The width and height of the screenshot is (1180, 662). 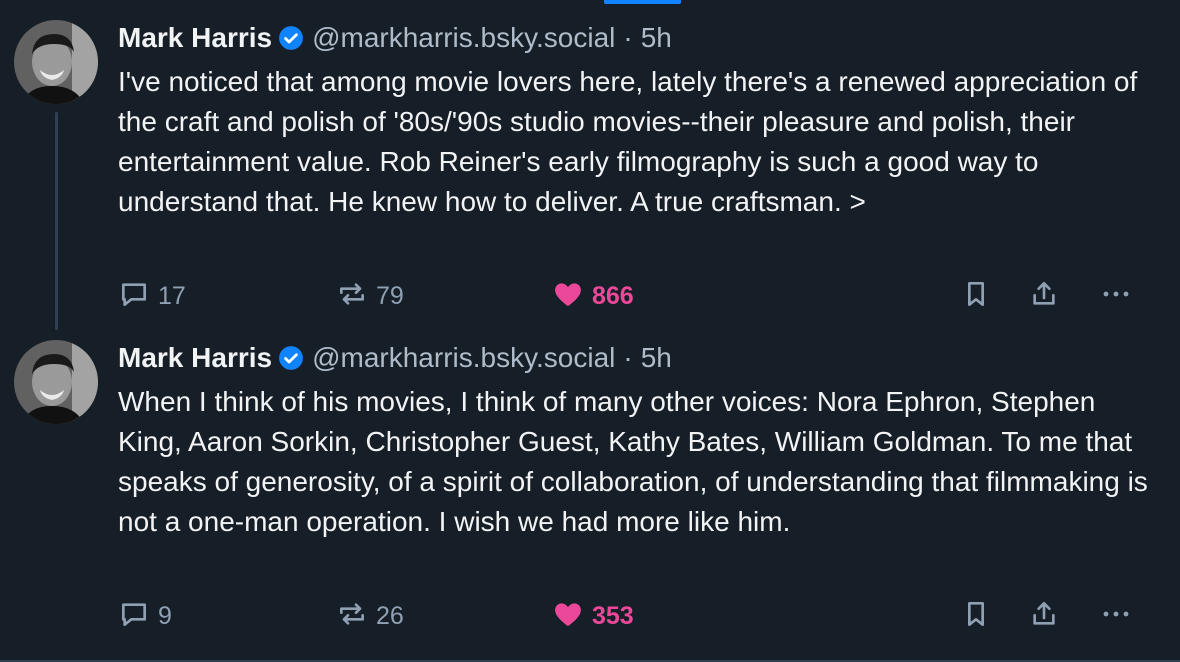 I want to click on like-button: 353, so click(x=593, y=616).